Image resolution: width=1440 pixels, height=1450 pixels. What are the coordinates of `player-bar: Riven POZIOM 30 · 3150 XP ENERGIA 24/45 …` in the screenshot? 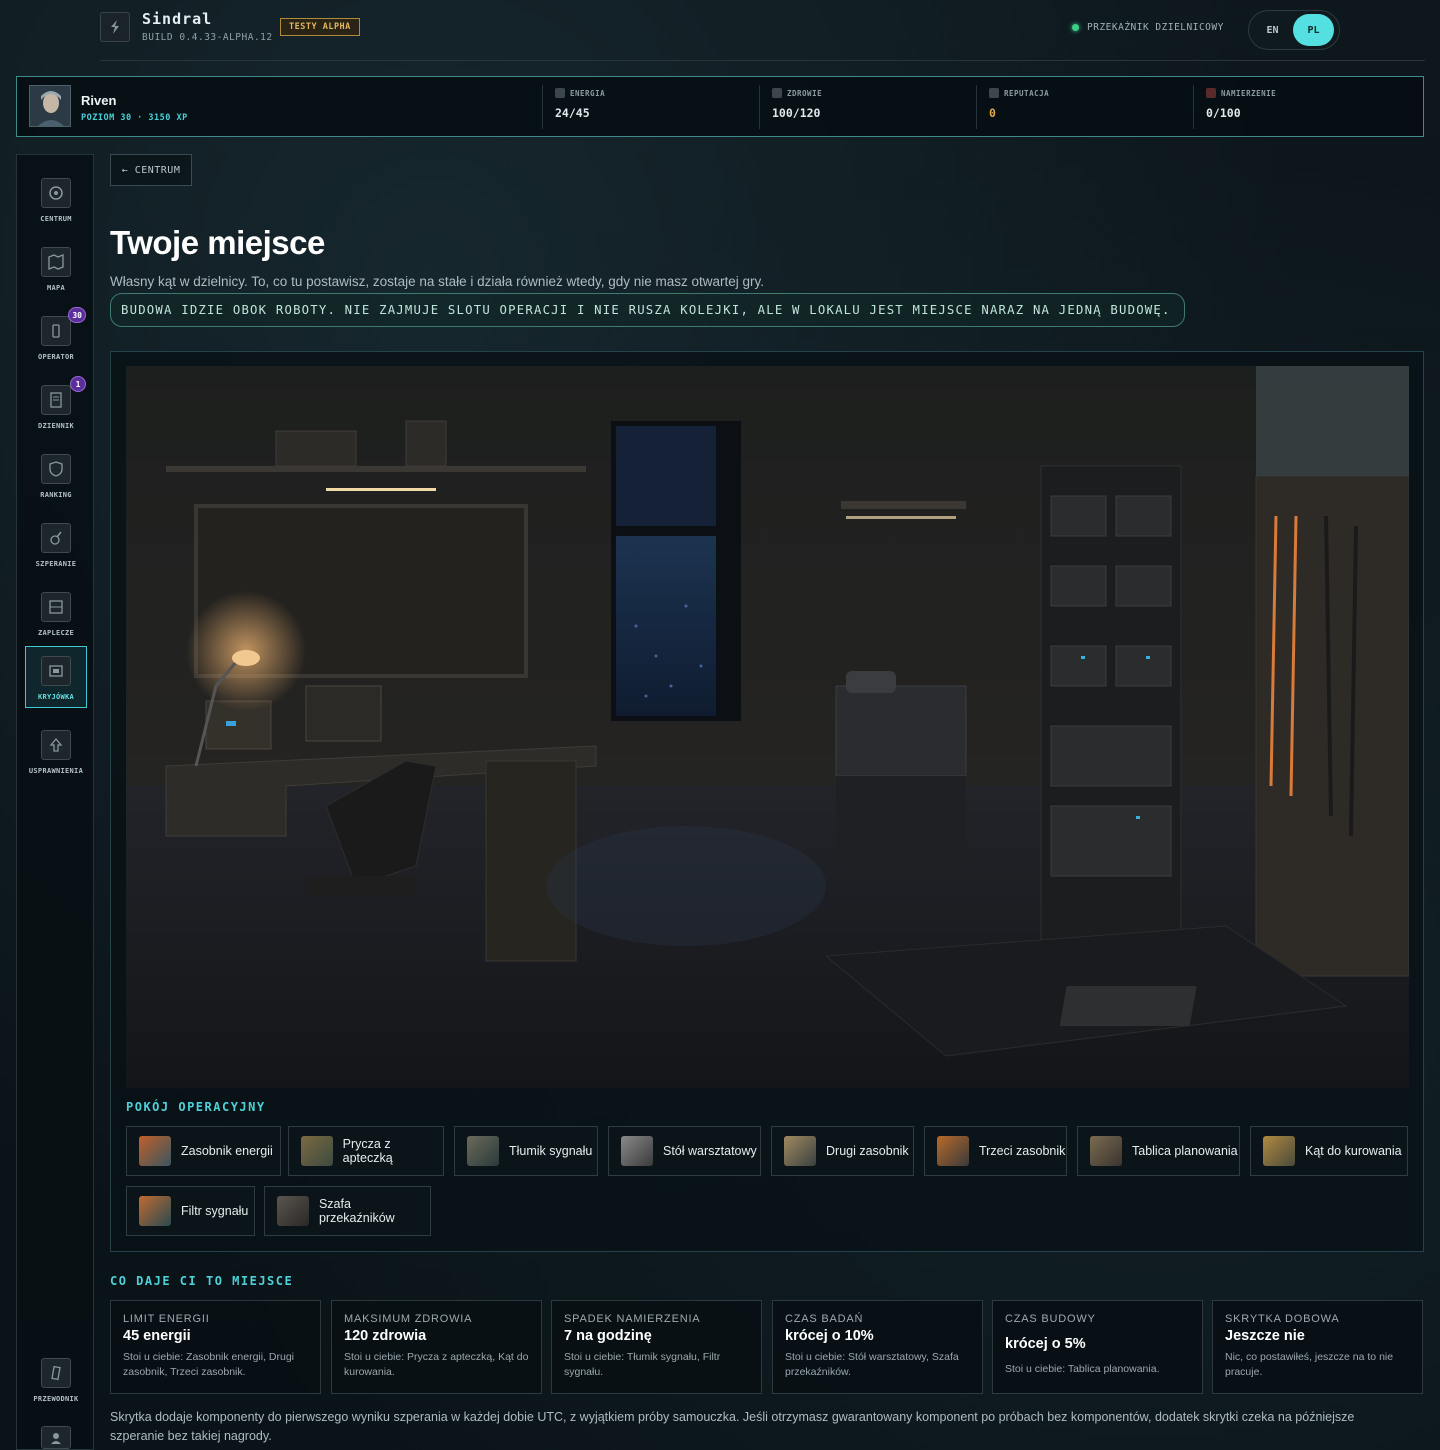 It's located at (720, 106).